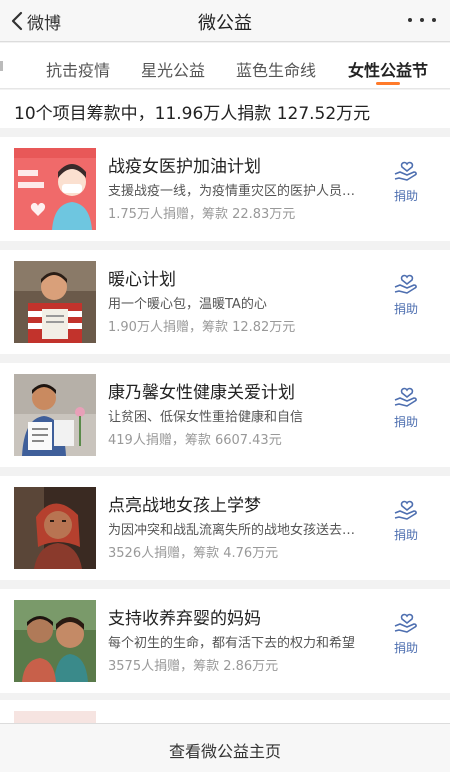 The width and height of the screenshot is (450, 772). Describe the element at coordinates (201, 393) in the screenshot. I see `project-title: 康乃馨女性健康关爱计划` at that location.